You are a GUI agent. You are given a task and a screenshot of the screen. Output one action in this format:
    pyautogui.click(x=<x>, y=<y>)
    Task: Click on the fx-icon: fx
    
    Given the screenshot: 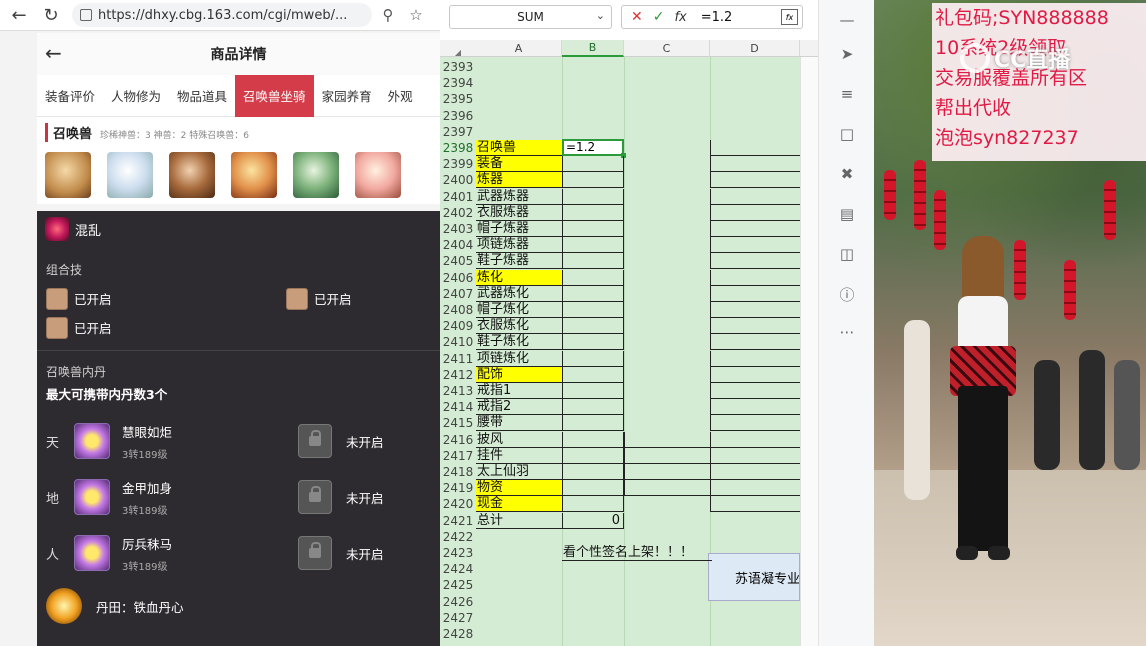 What is the action you would take?
    pyautogui.click(x=680, y=17)
    